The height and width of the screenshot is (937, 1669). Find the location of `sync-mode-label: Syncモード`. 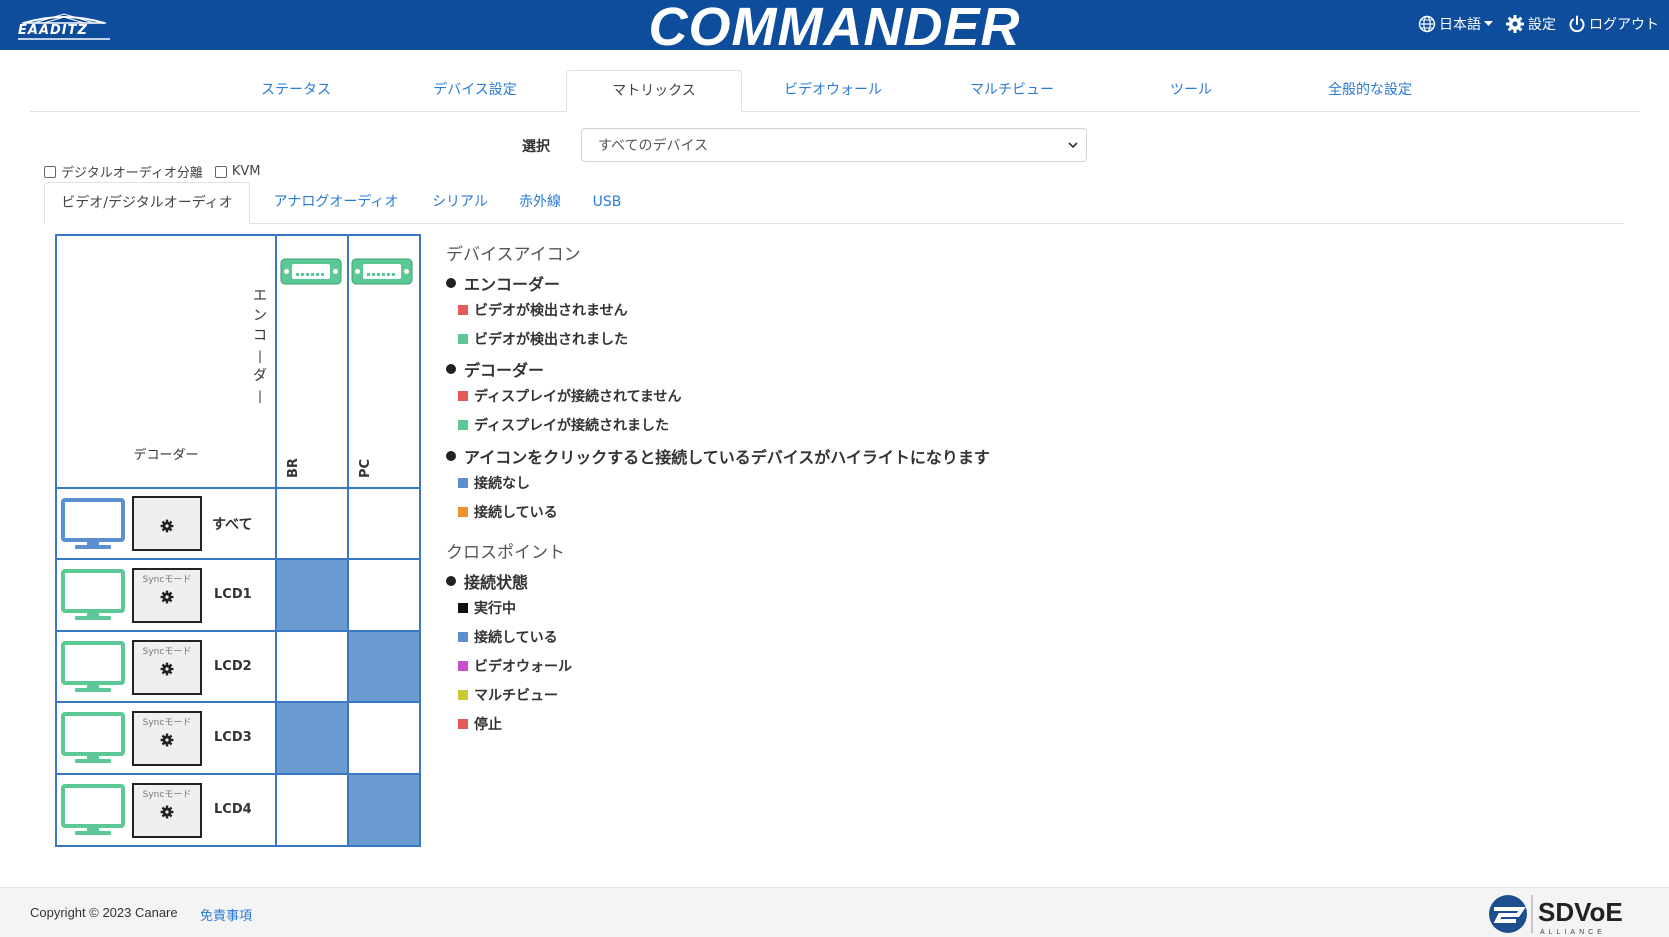

sync-mode-label: Syncモード is located at coordinates (167, 580).